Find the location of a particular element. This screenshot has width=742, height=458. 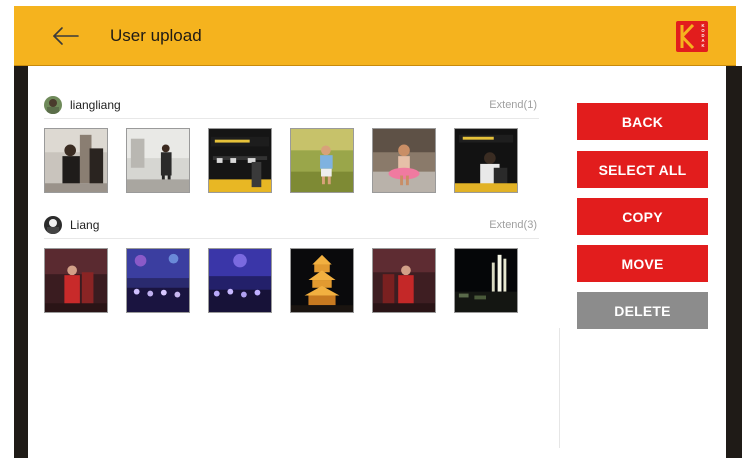

group-header: liangliang Extend(1) is located at coordinates (291, 107).